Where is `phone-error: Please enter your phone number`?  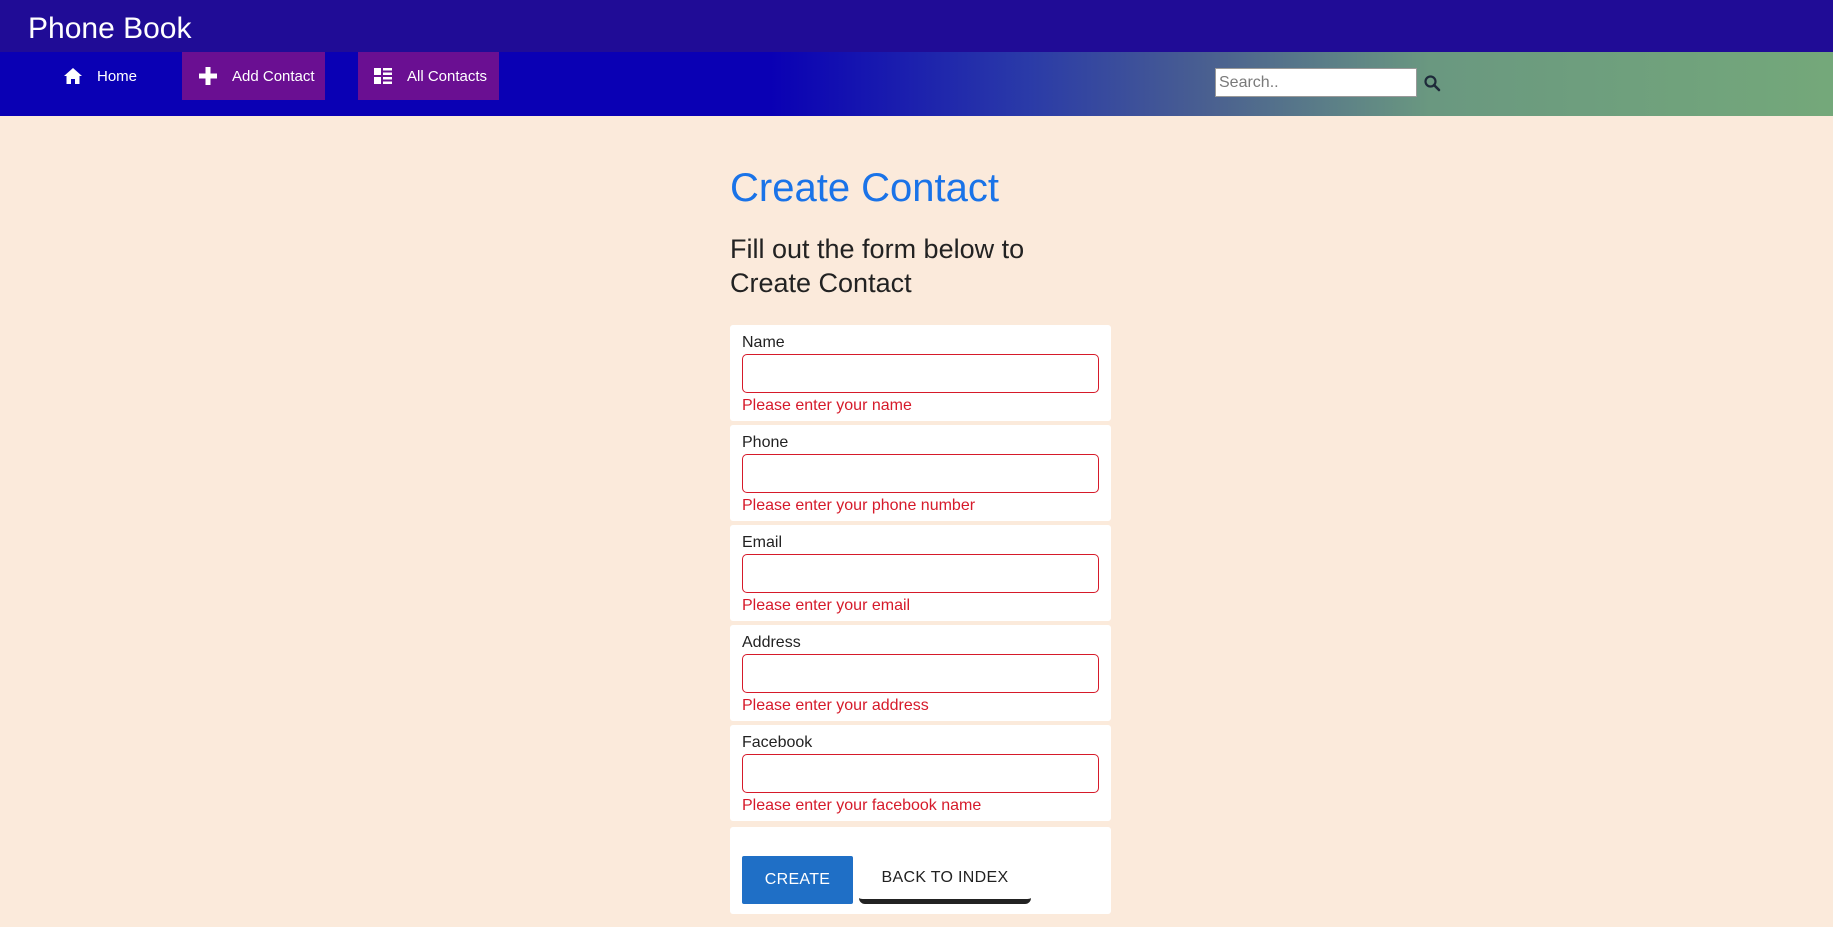
phone-error: Please enter your phone number is located at coordinates (859, 505).